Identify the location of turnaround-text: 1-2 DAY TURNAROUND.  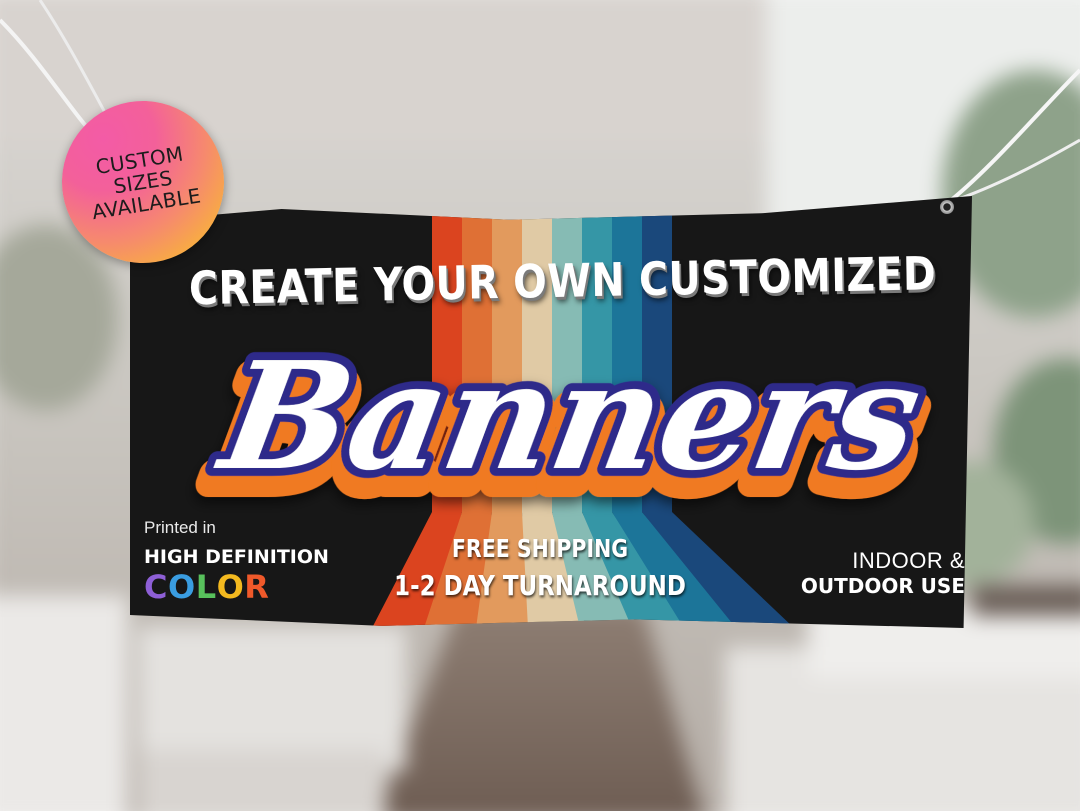
(540, 585).